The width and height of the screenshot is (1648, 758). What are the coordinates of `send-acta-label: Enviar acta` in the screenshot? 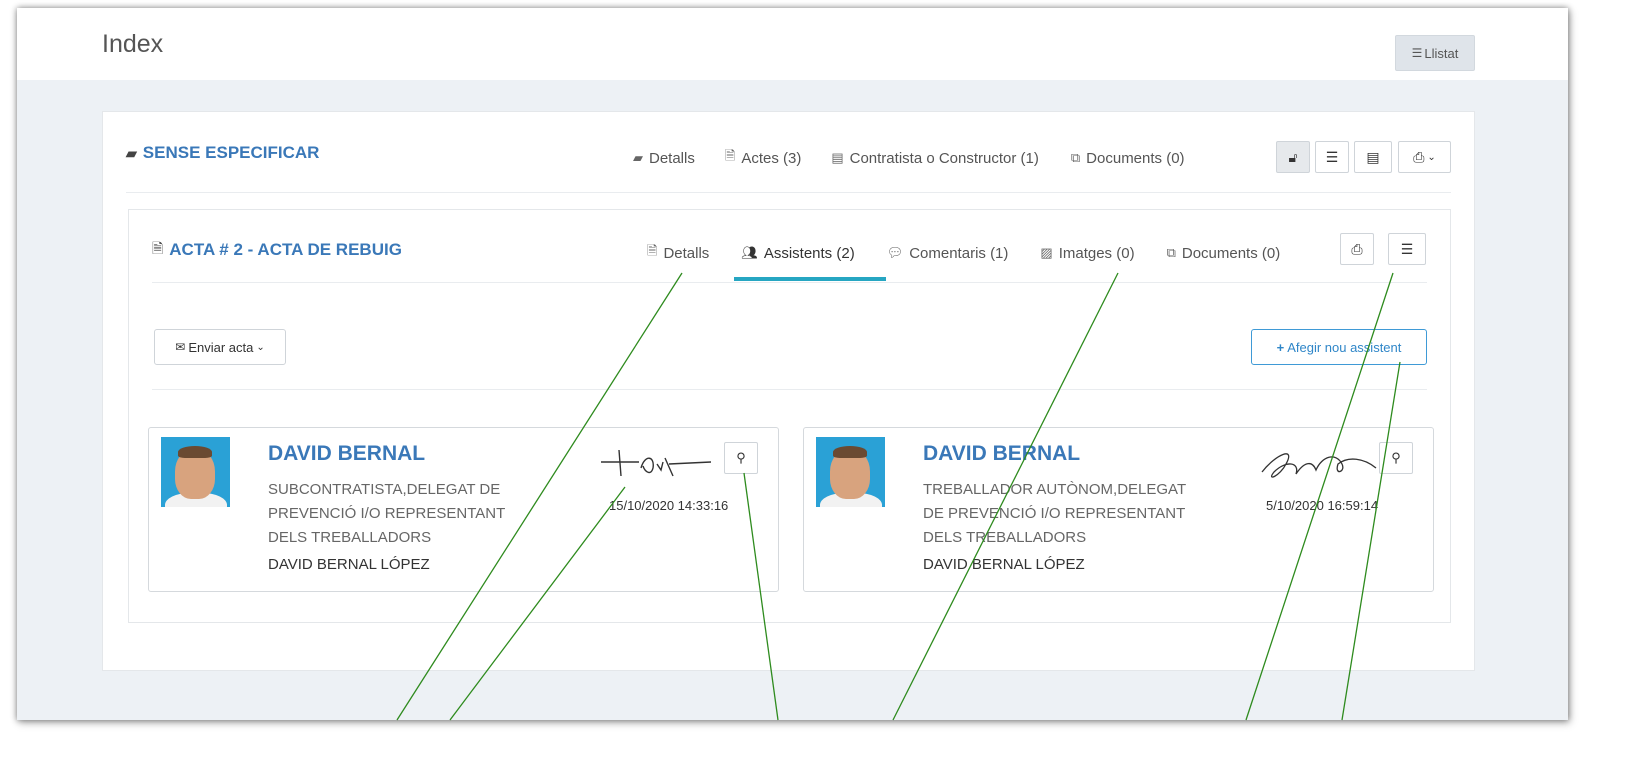 It's located at (221, 347).